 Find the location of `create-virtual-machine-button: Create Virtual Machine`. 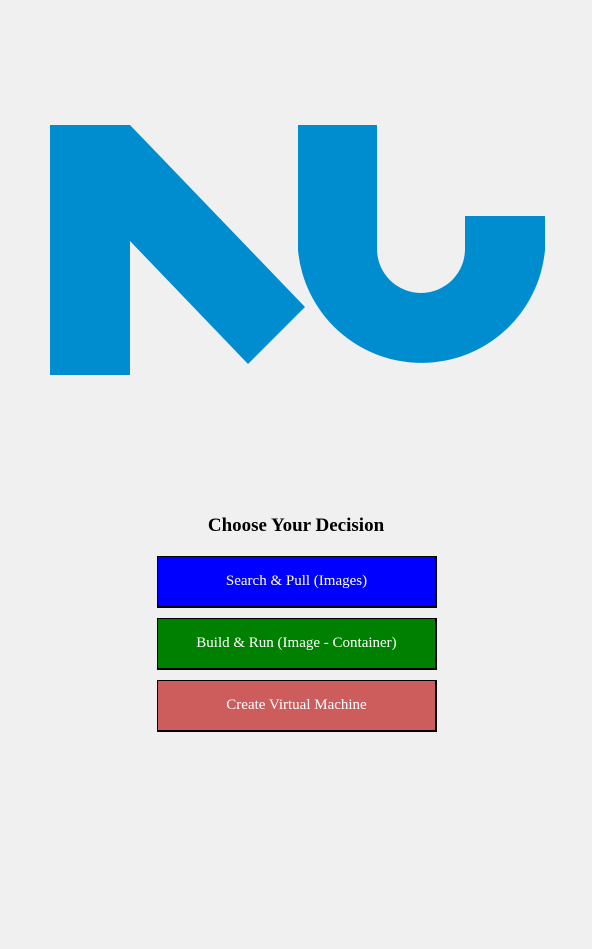

create-virtual-machine-button: Create Virtual Machine is located at coordinates (297, 706).